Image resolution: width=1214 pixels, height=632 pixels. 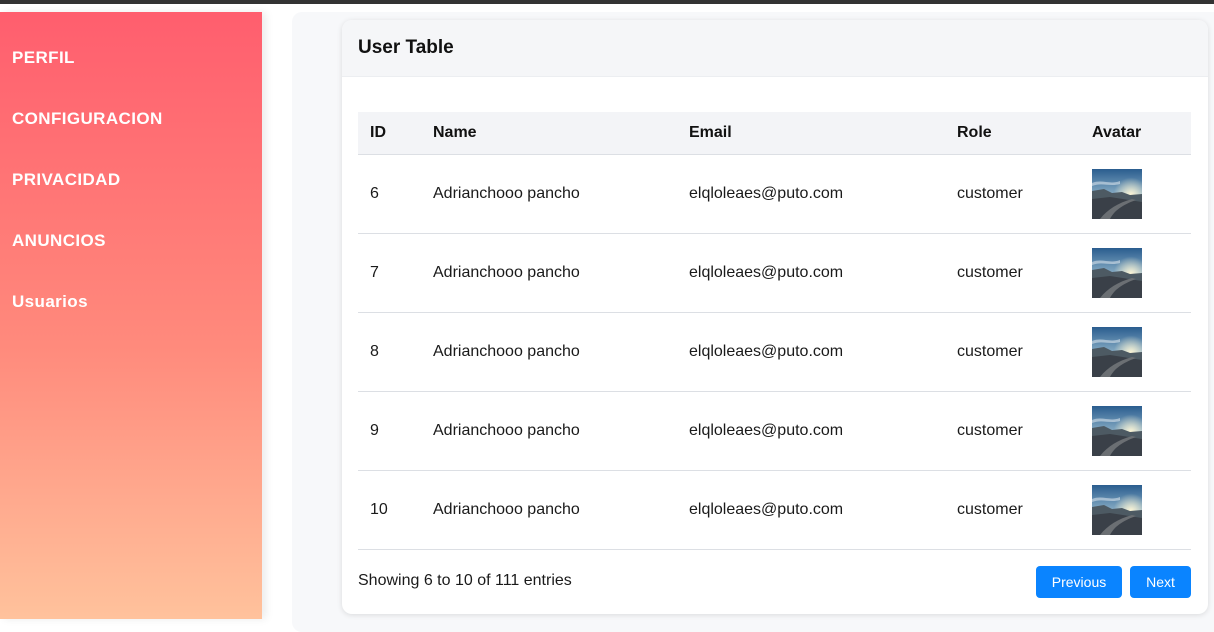 I want to click on table-header-row: ID Name Email Role Avatar, so click(x=774, y=133).